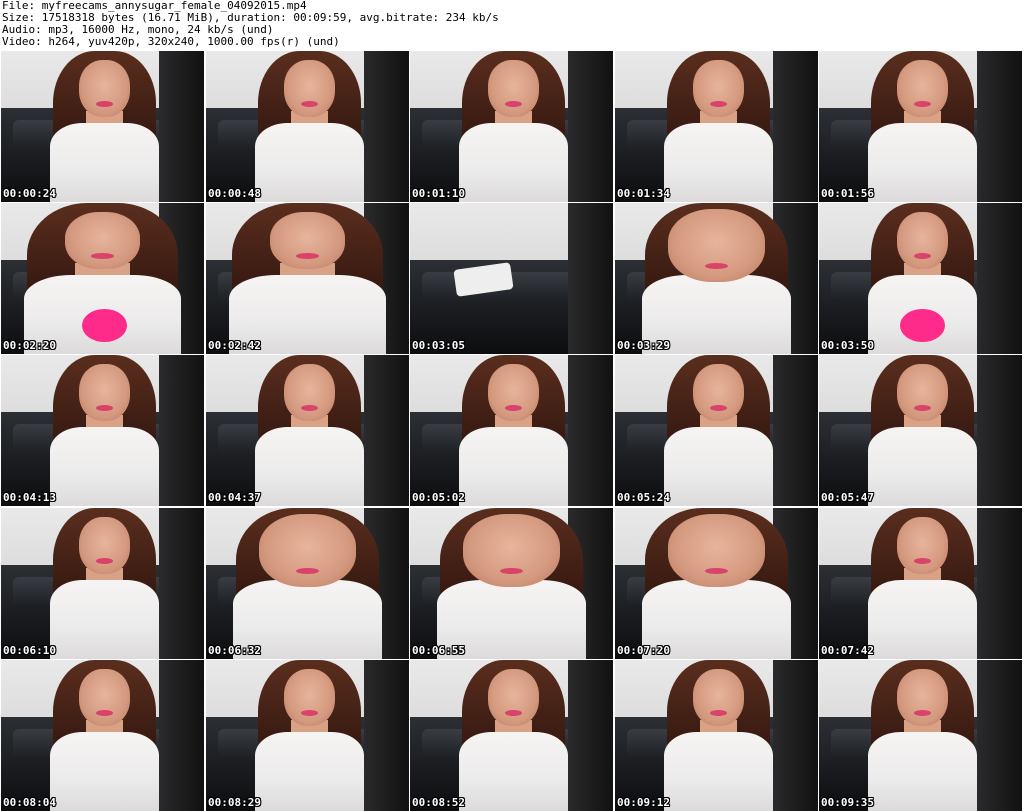 This screenshot has height=811, width=1024. I want to click on video-frame-thumbnail: 00:04:13, so click(102, 430).